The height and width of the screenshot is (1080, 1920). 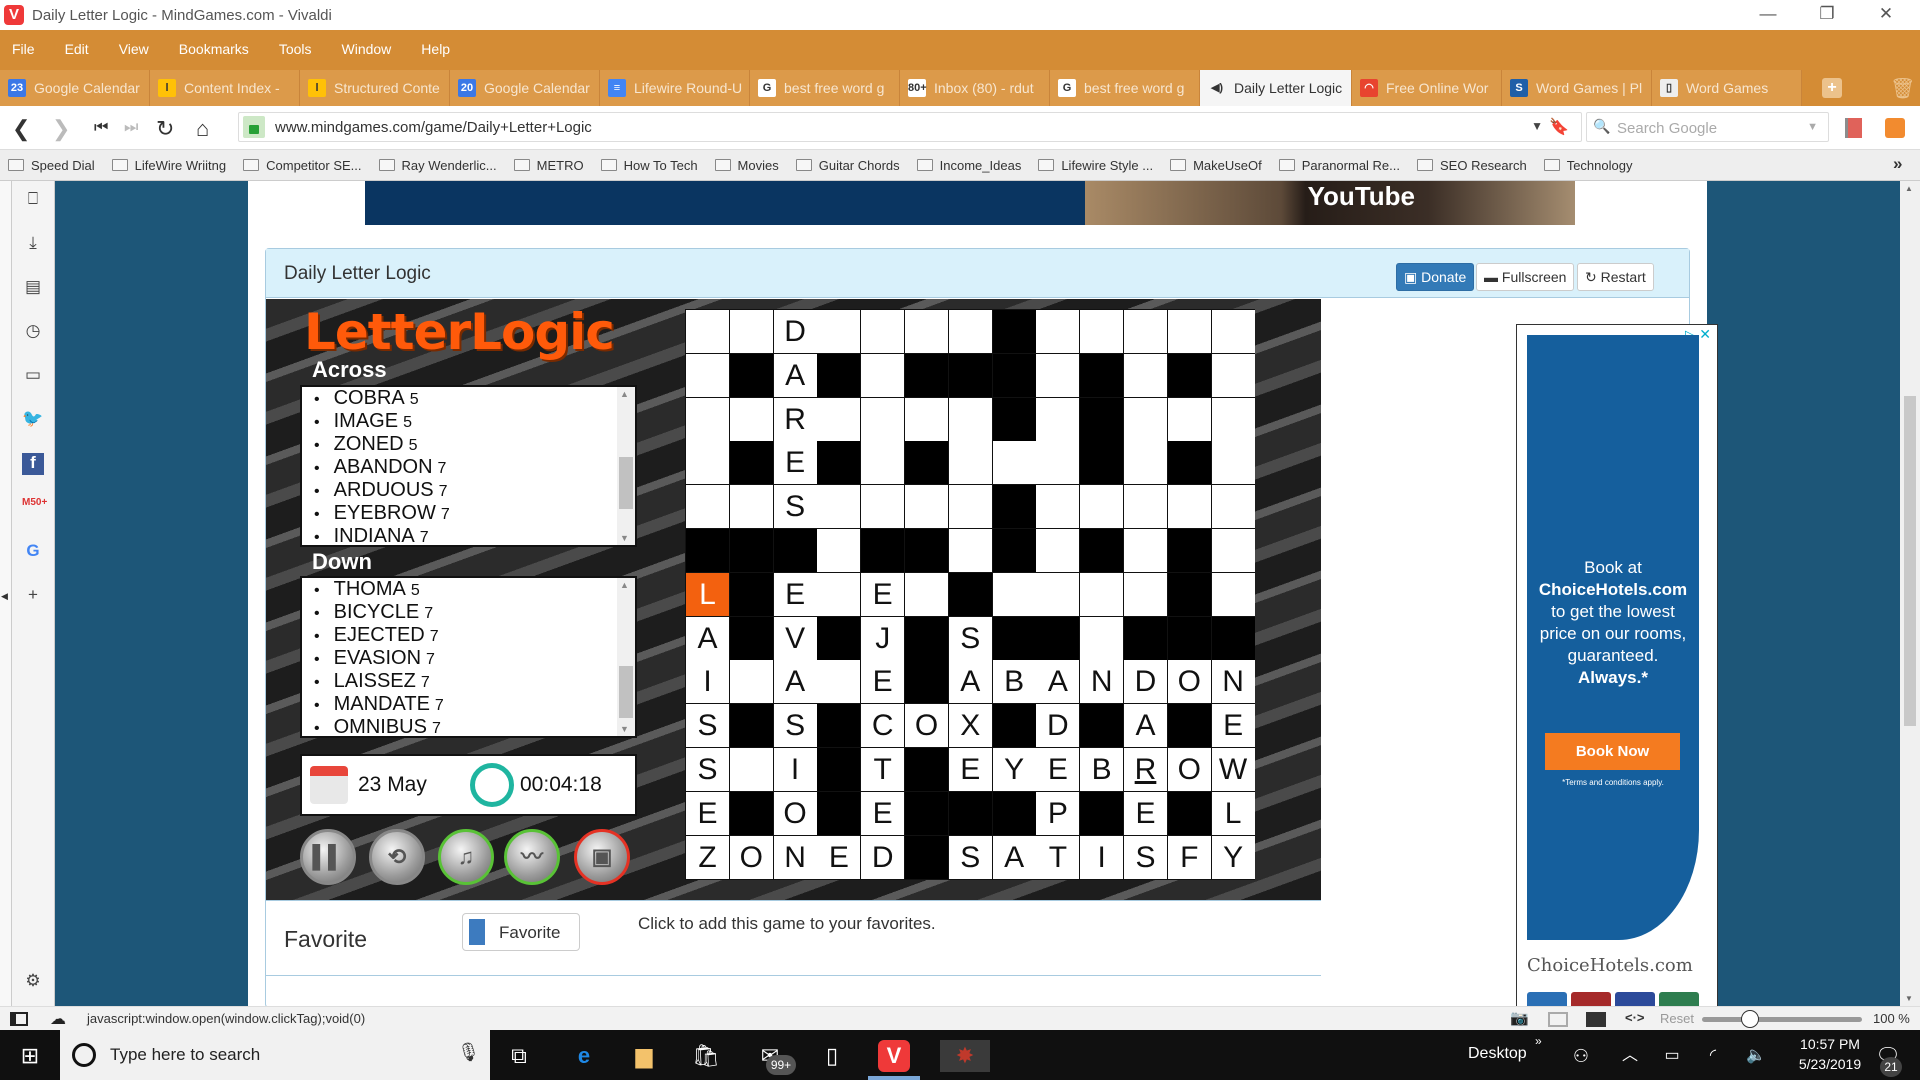 I want to click on scroll-thumb, so click(x=626, y=692).